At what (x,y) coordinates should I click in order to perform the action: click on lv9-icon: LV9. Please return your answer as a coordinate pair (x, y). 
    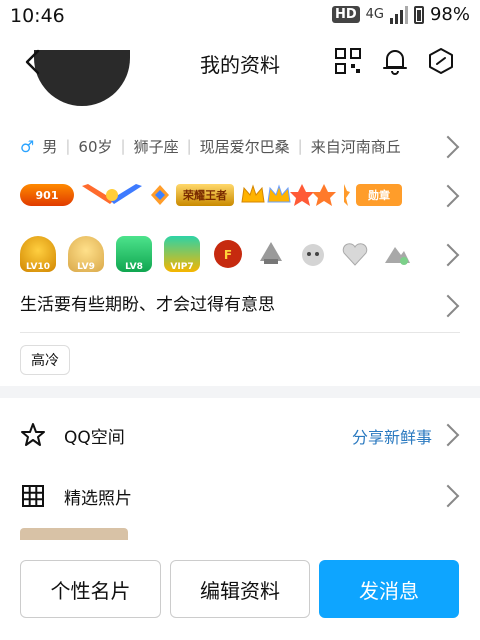
    Looking at the image, I should click on (86, 254).